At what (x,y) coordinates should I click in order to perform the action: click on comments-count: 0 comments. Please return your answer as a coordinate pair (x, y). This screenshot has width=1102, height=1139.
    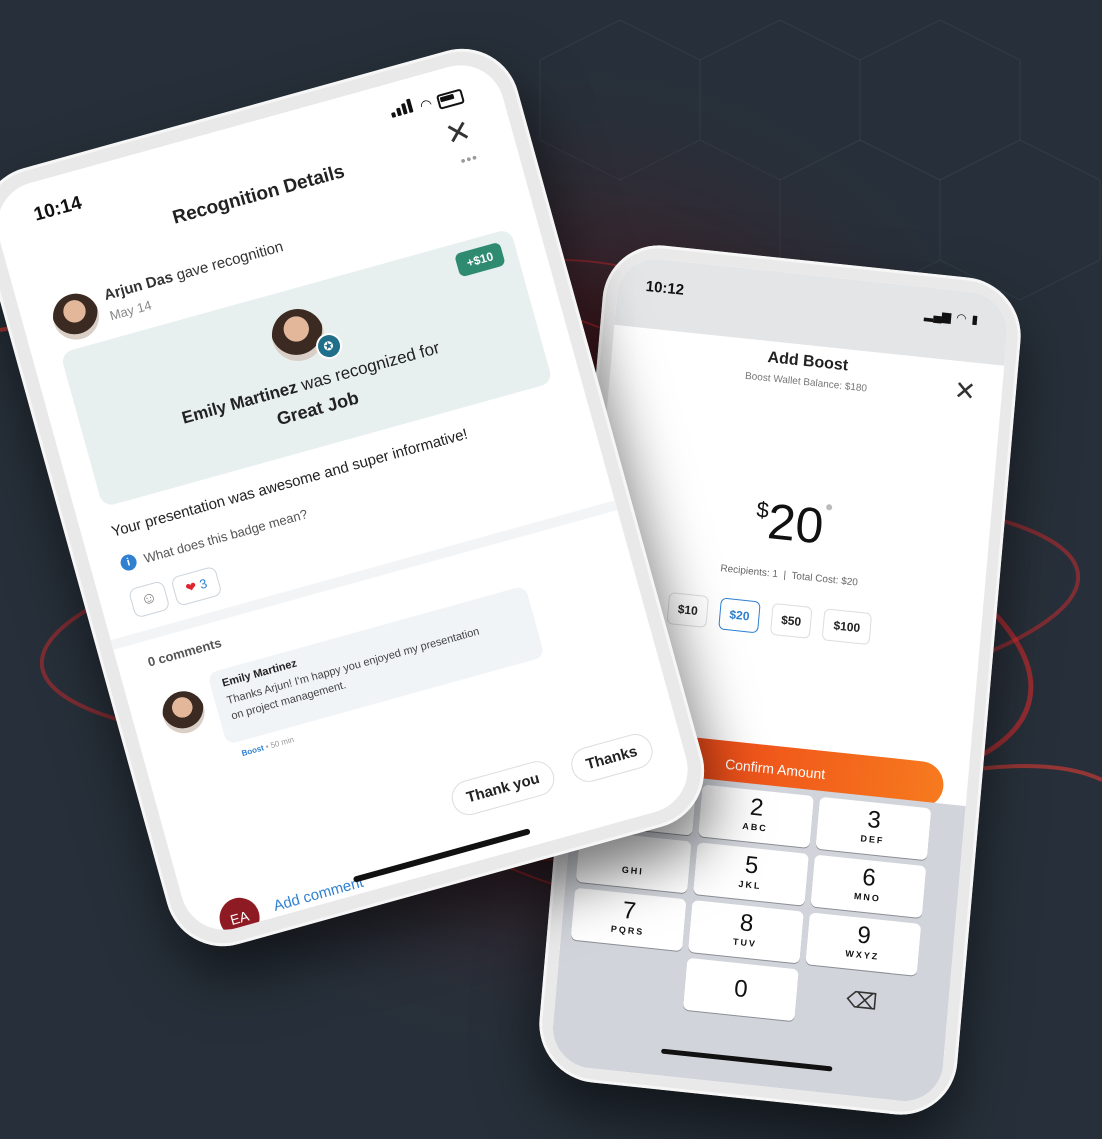
    Looking at the image, I should click on (185, 652).